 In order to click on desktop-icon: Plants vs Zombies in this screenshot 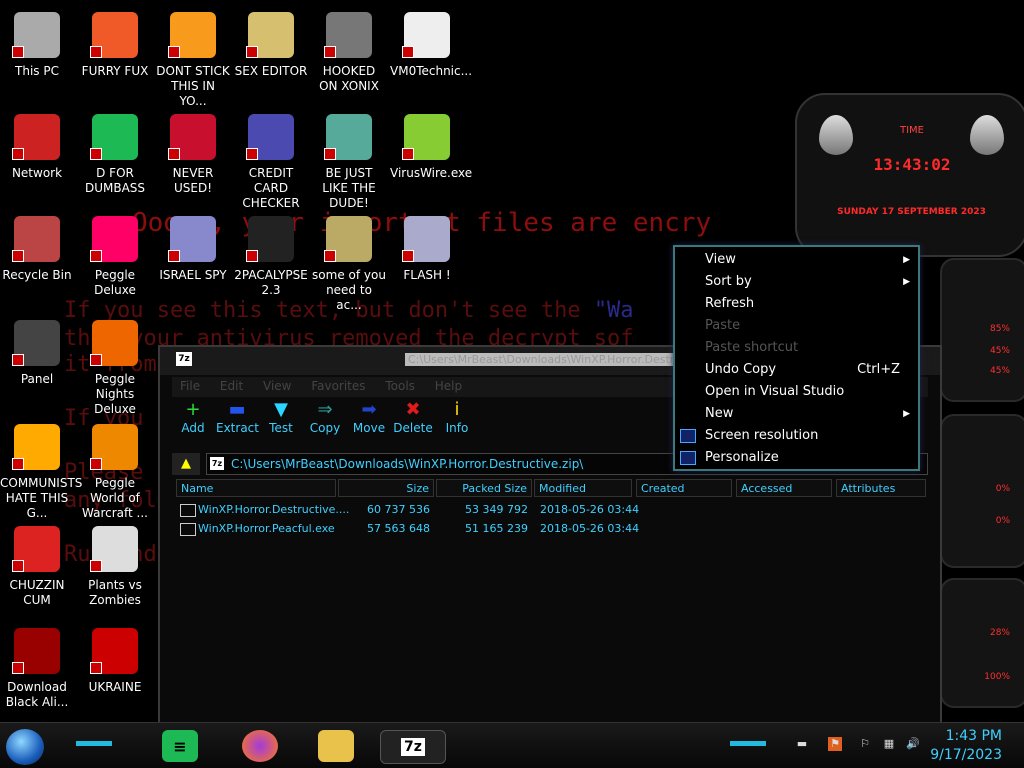, I will do `click(115, 564)`.